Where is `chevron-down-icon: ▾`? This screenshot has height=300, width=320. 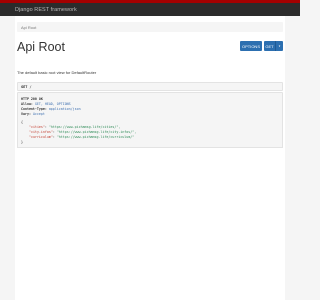
chevron-down-icon: ▾ is located at coordinates (279, 46).